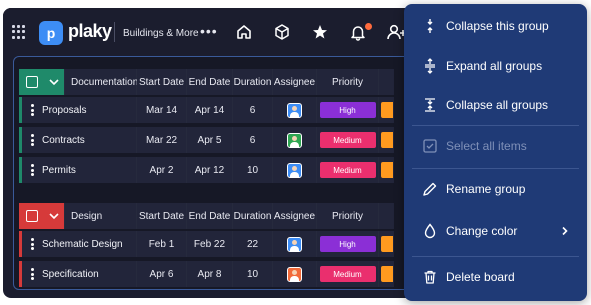  Describe the element at coordinates (210, 110) in the screenshot. I see `end-date-cell: Apr 14` at that location.